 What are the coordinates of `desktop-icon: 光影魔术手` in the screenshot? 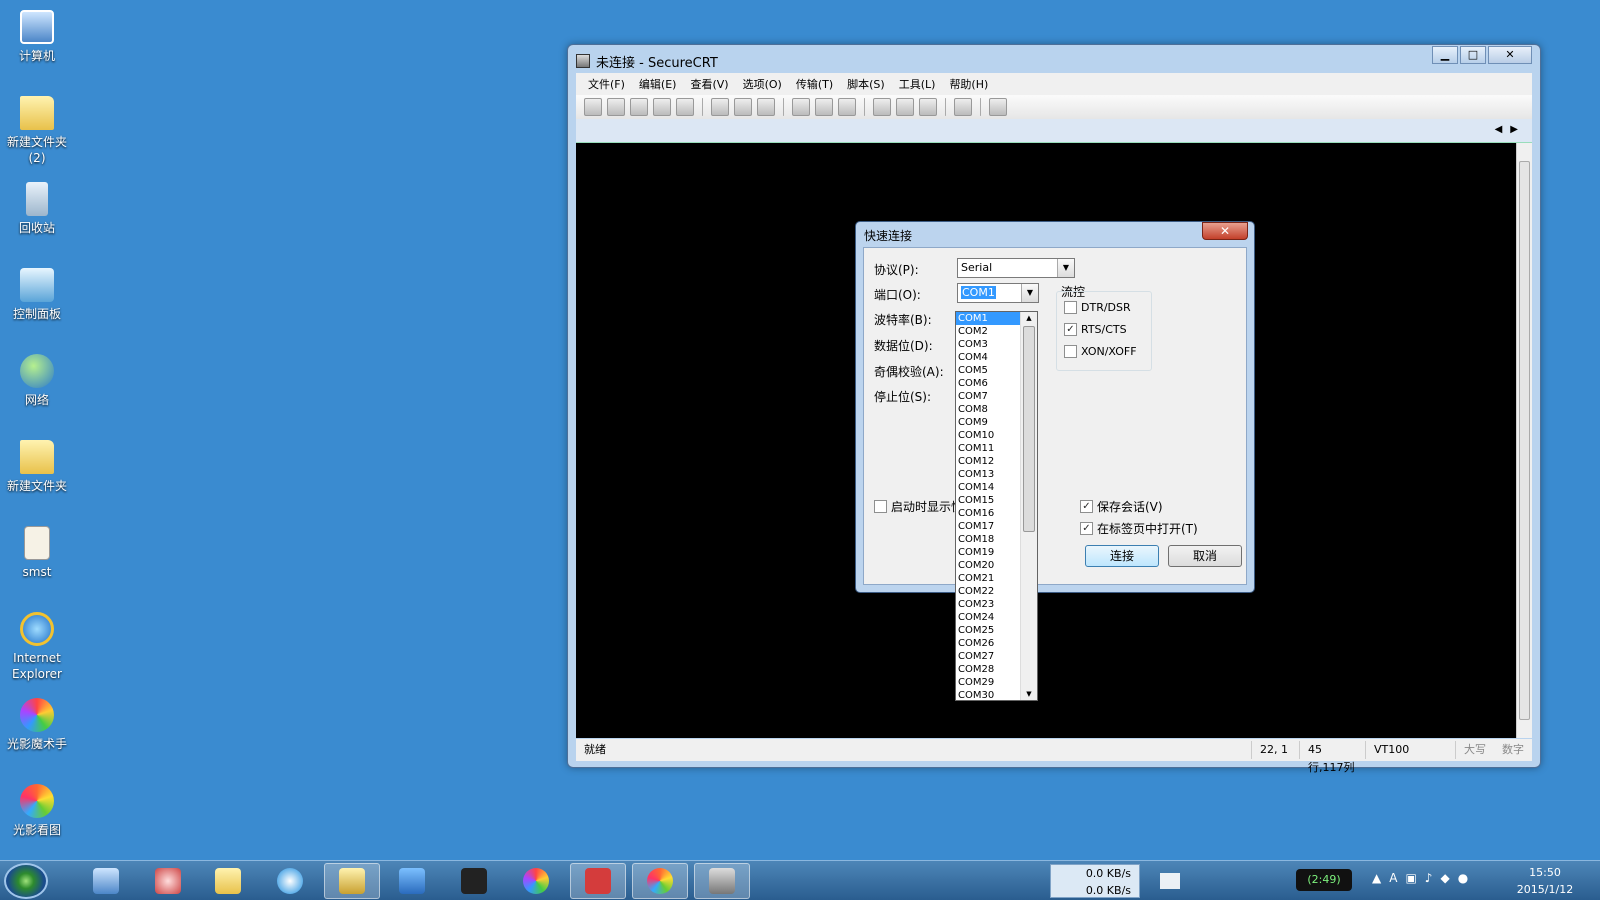 It's located at (37, 721).